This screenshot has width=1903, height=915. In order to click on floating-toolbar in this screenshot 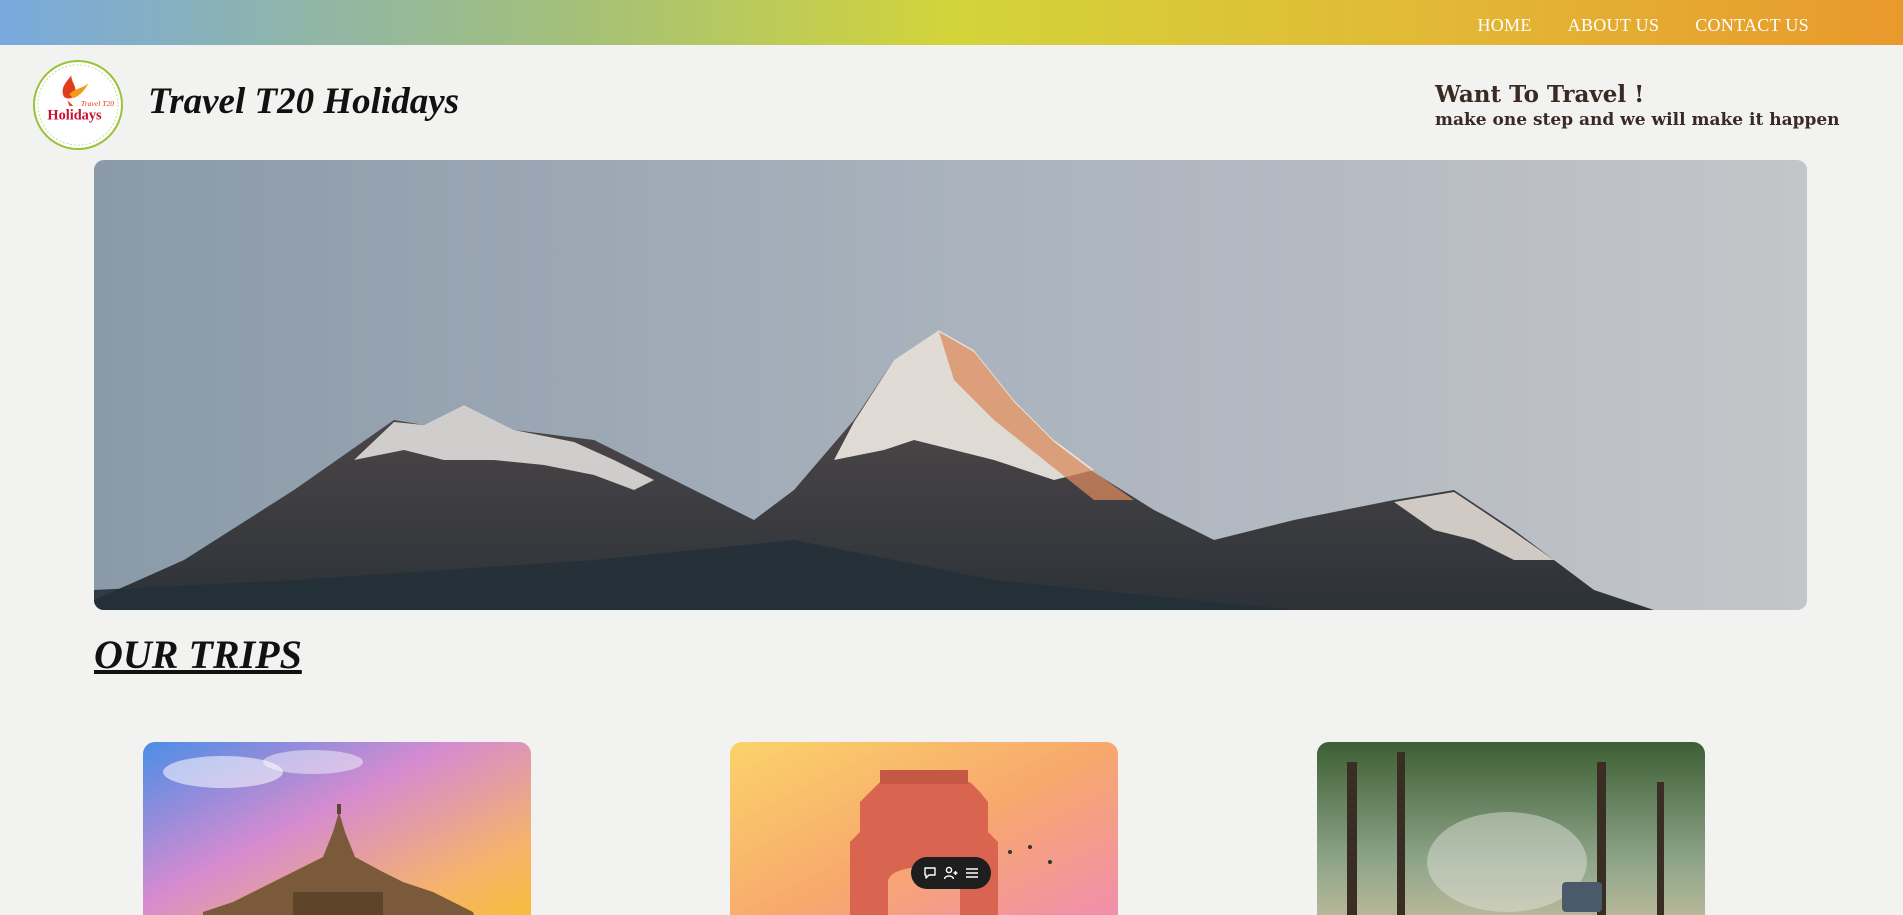, I will do `click(951, 873)`.